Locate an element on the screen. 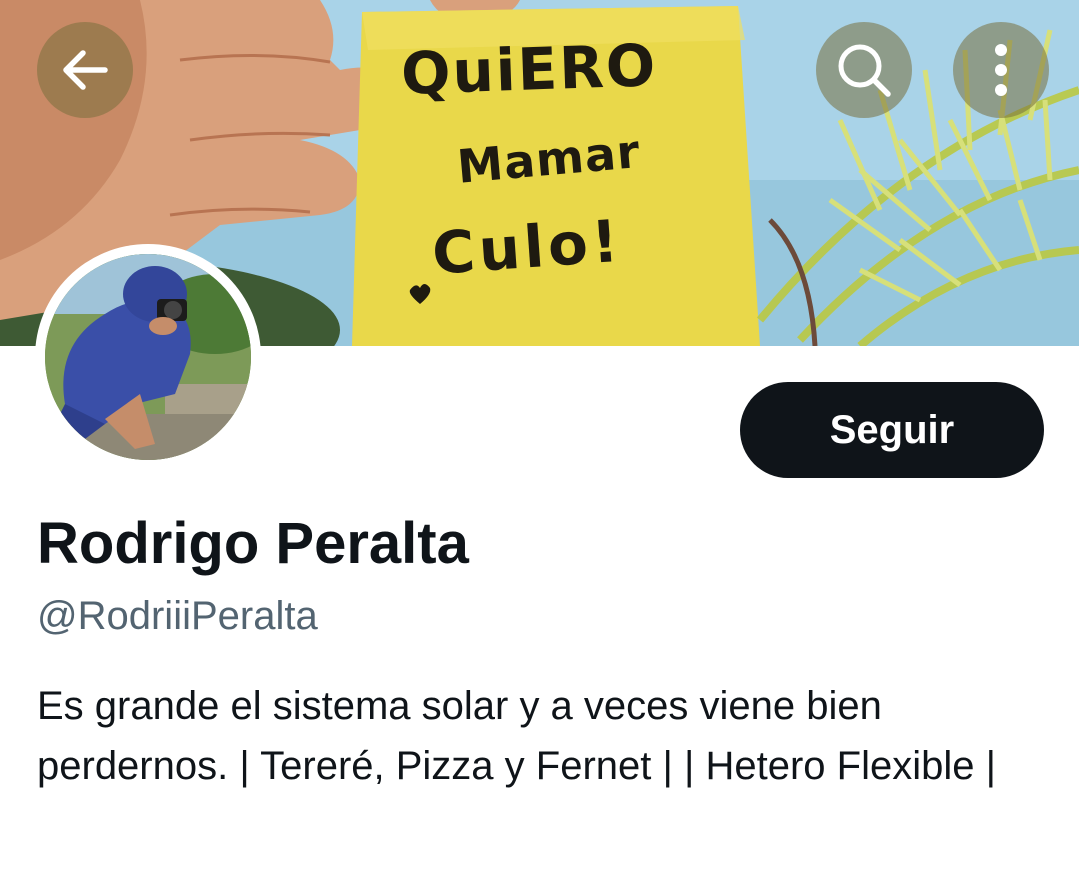 Image resolution: width=1079 pixels, height=891 pixels. avatar-photo is located at coordinates (148, 357).